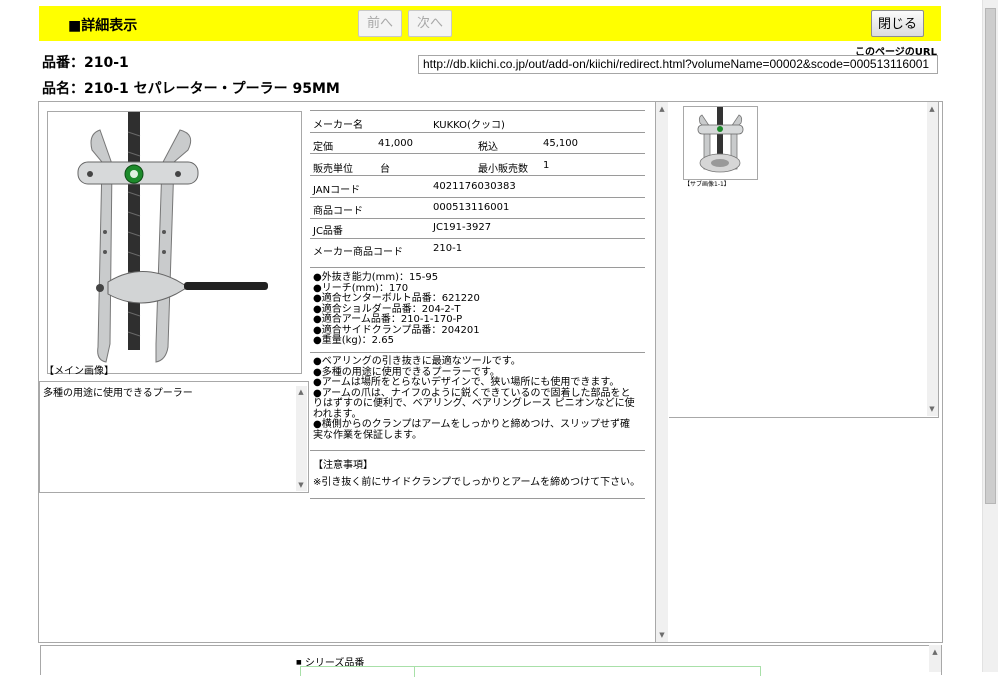  Describe the element at coordinates (469, 125) in the screenshot. I see `maker-value: KUKKO(クッコ)` at that location.